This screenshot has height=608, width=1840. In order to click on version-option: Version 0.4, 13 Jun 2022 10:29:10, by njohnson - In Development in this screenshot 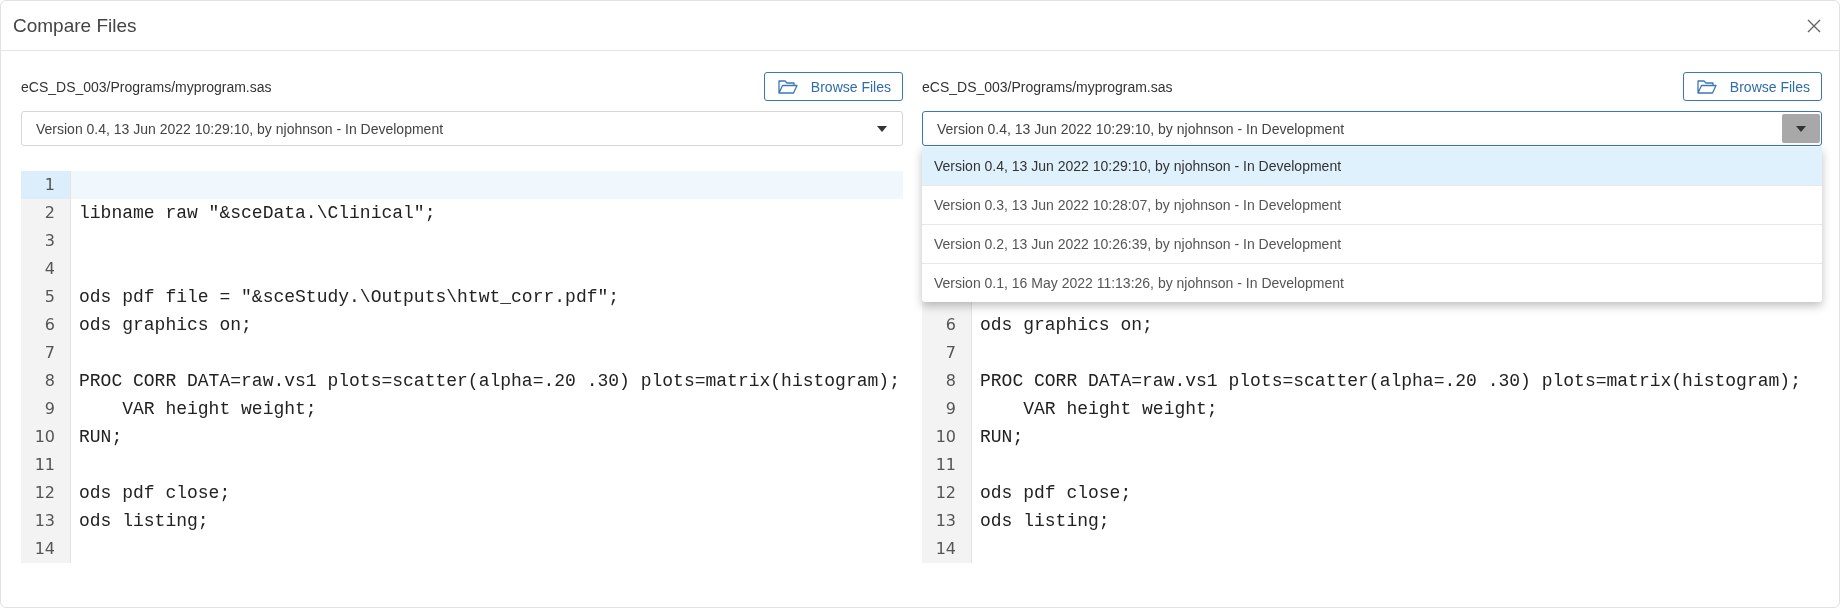, I will do `click(1372, 166)`.